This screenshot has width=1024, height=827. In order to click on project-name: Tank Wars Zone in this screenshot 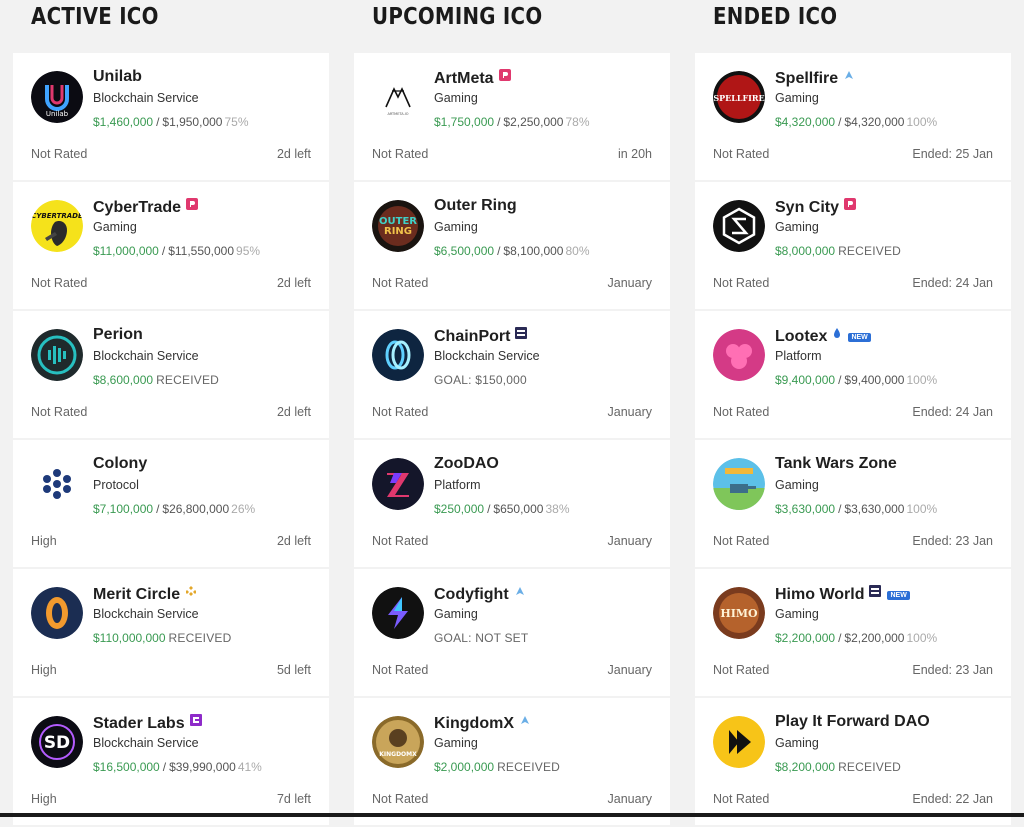, I will do `click(836, 464)`.